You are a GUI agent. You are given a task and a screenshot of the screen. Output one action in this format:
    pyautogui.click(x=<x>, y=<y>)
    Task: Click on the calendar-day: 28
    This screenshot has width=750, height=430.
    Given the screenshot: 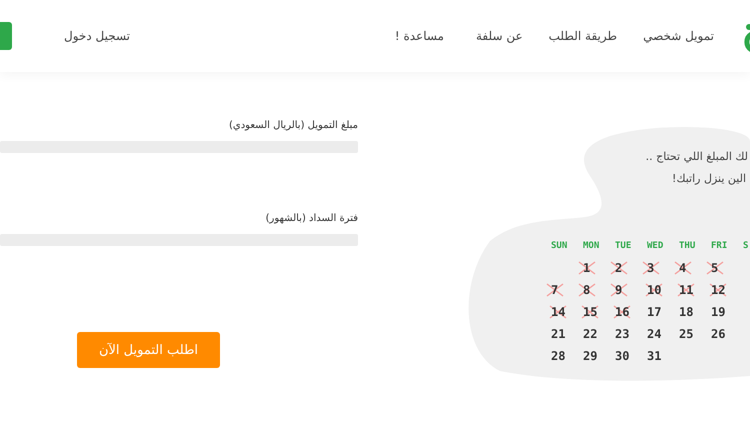 What is the action you would take?
    pyautogui.click(x=558, y=356)
    